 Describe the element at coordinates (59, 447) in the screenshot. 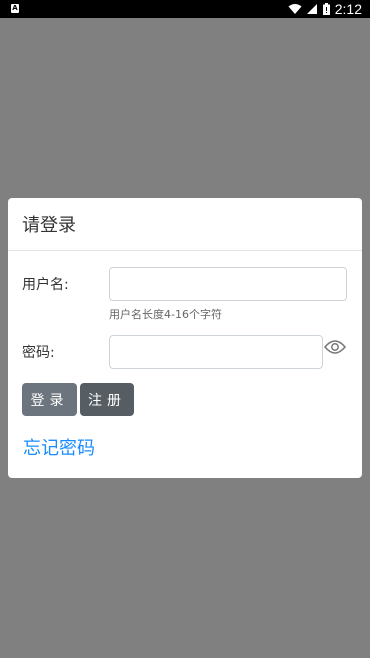

I see `forgot-password-link: 忘记密码` at that location.